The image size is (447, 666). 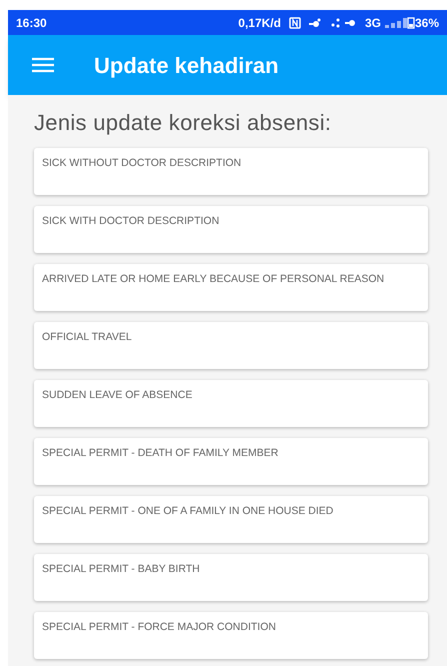 What do you see at coordinates (231, 287) in the screenshot?
I see `option-card: ARRIVED LATE OR HOME EARLY BECAUSE OF PERSONAL REASON` at bounding box center [231, 287].